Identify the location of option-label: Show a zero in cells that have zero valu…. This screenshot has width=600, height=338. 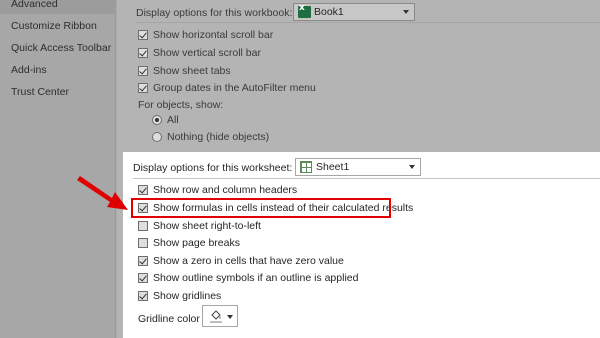
(248, 261).